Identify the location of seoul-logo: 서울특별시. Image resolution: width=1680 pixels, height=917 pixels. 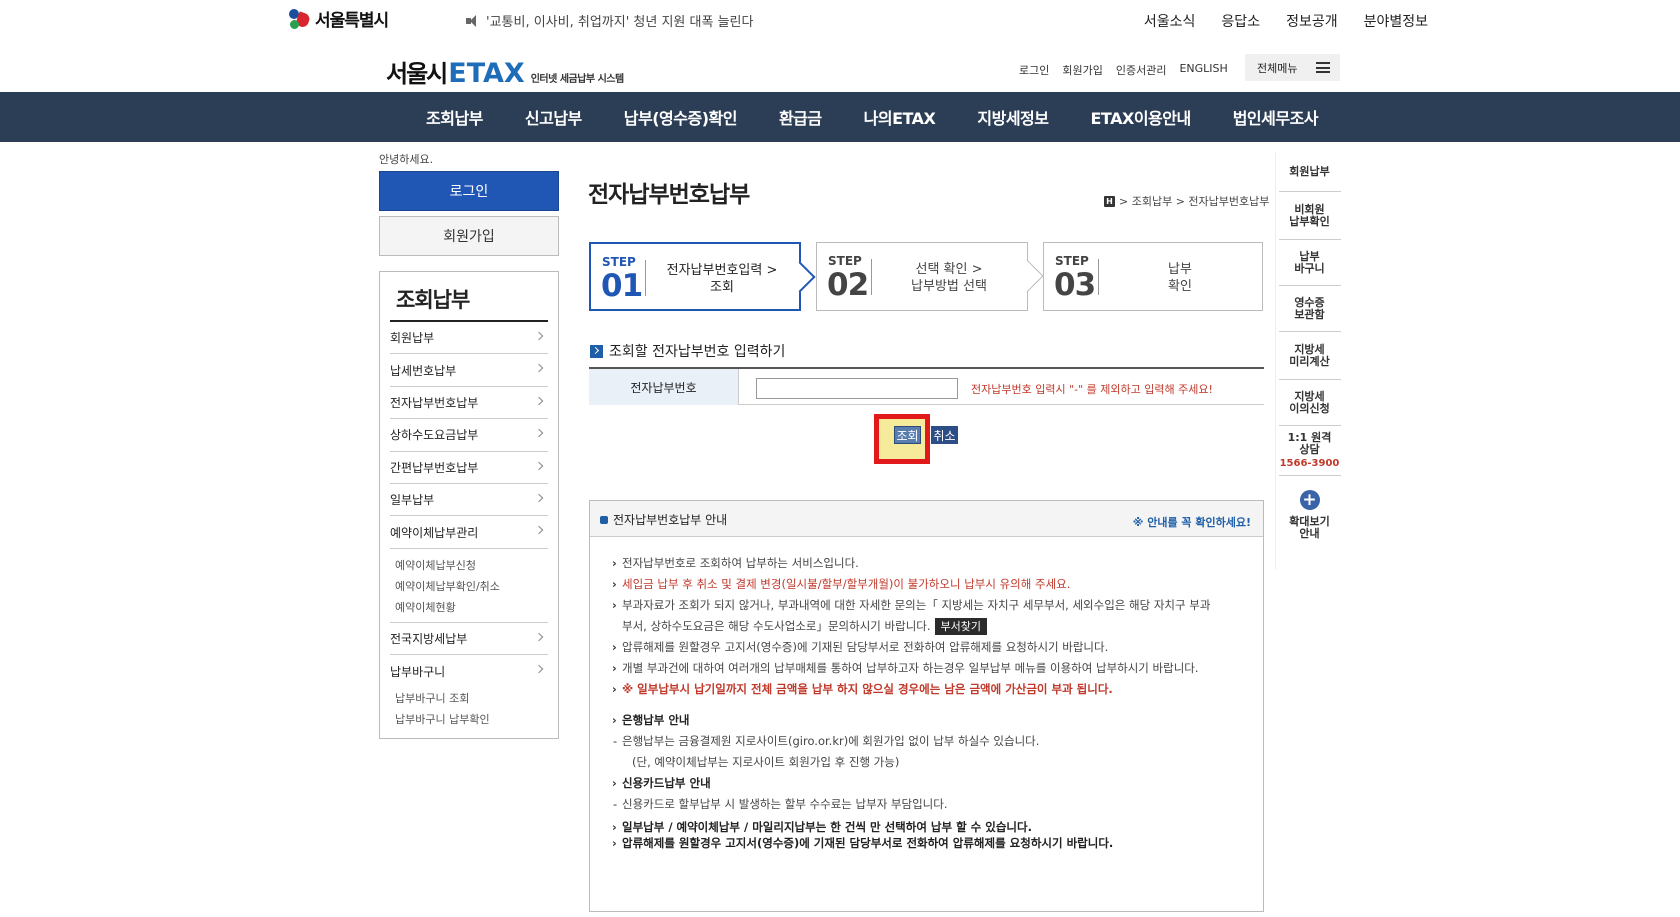
(338, 18).